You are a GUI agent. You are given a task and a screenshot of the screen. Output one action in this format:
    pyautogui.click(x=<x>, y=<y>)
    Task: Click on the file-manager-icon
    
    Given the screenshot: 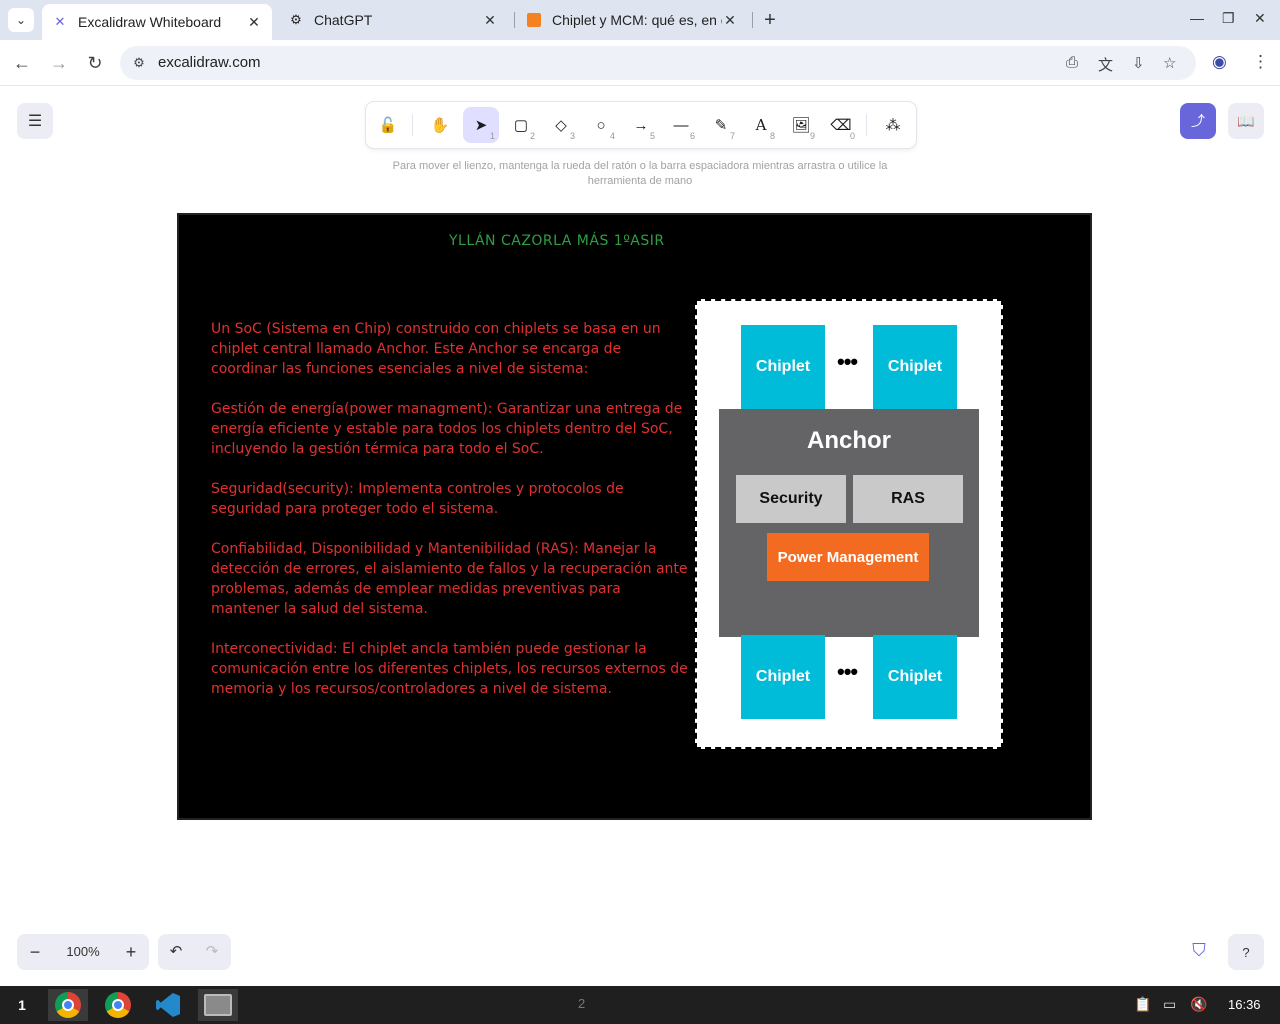 What is the action you would take?
    pyautogui.click(x=218, y=1005)
    